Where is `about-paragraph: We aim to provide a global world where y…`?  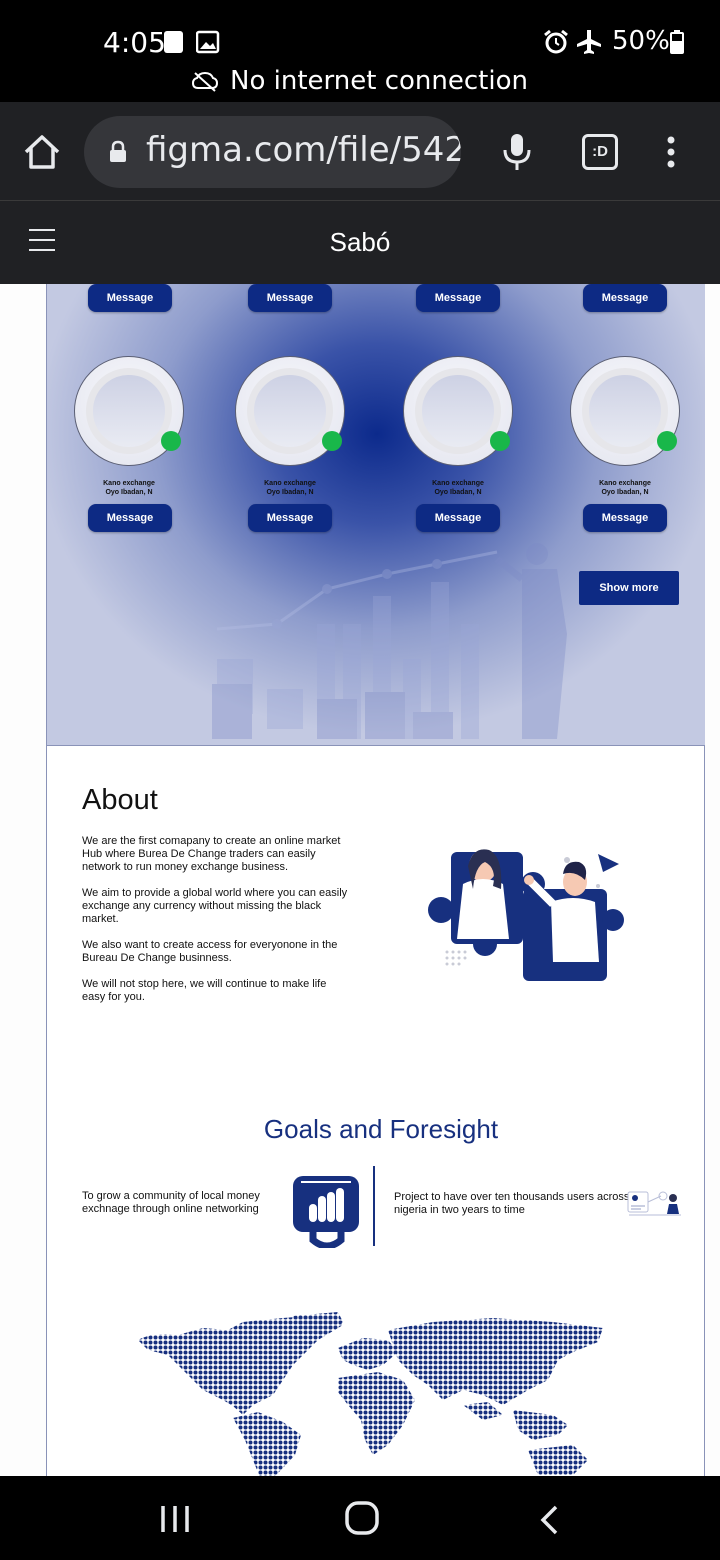
about-paragraph: We aim to provide a global world where y… is located at coordinates (215, 906).